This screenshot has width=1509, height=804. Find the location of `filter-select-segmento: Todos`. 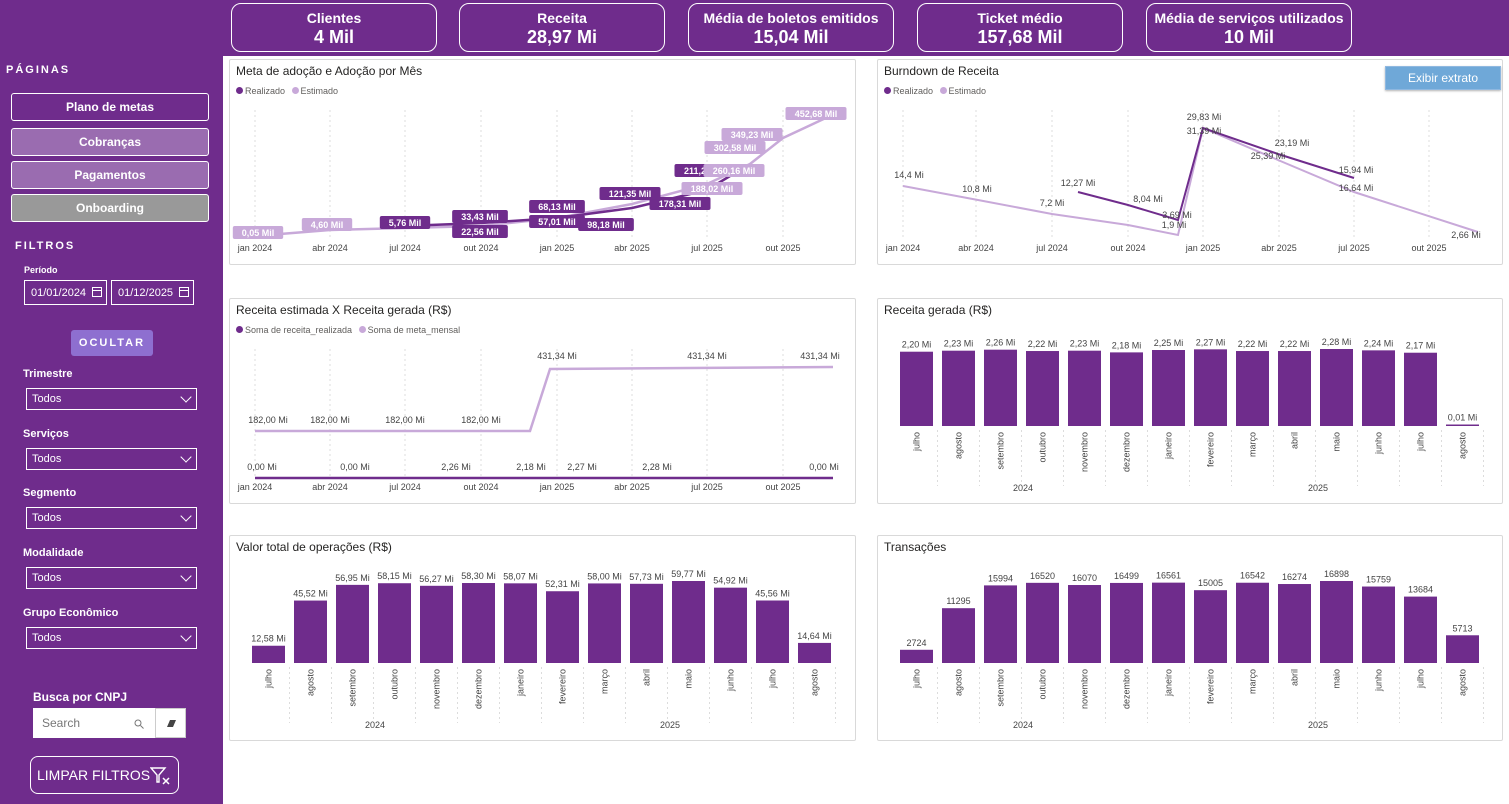

filter-select-segmento: Todos is located at coordinates (111, 518).